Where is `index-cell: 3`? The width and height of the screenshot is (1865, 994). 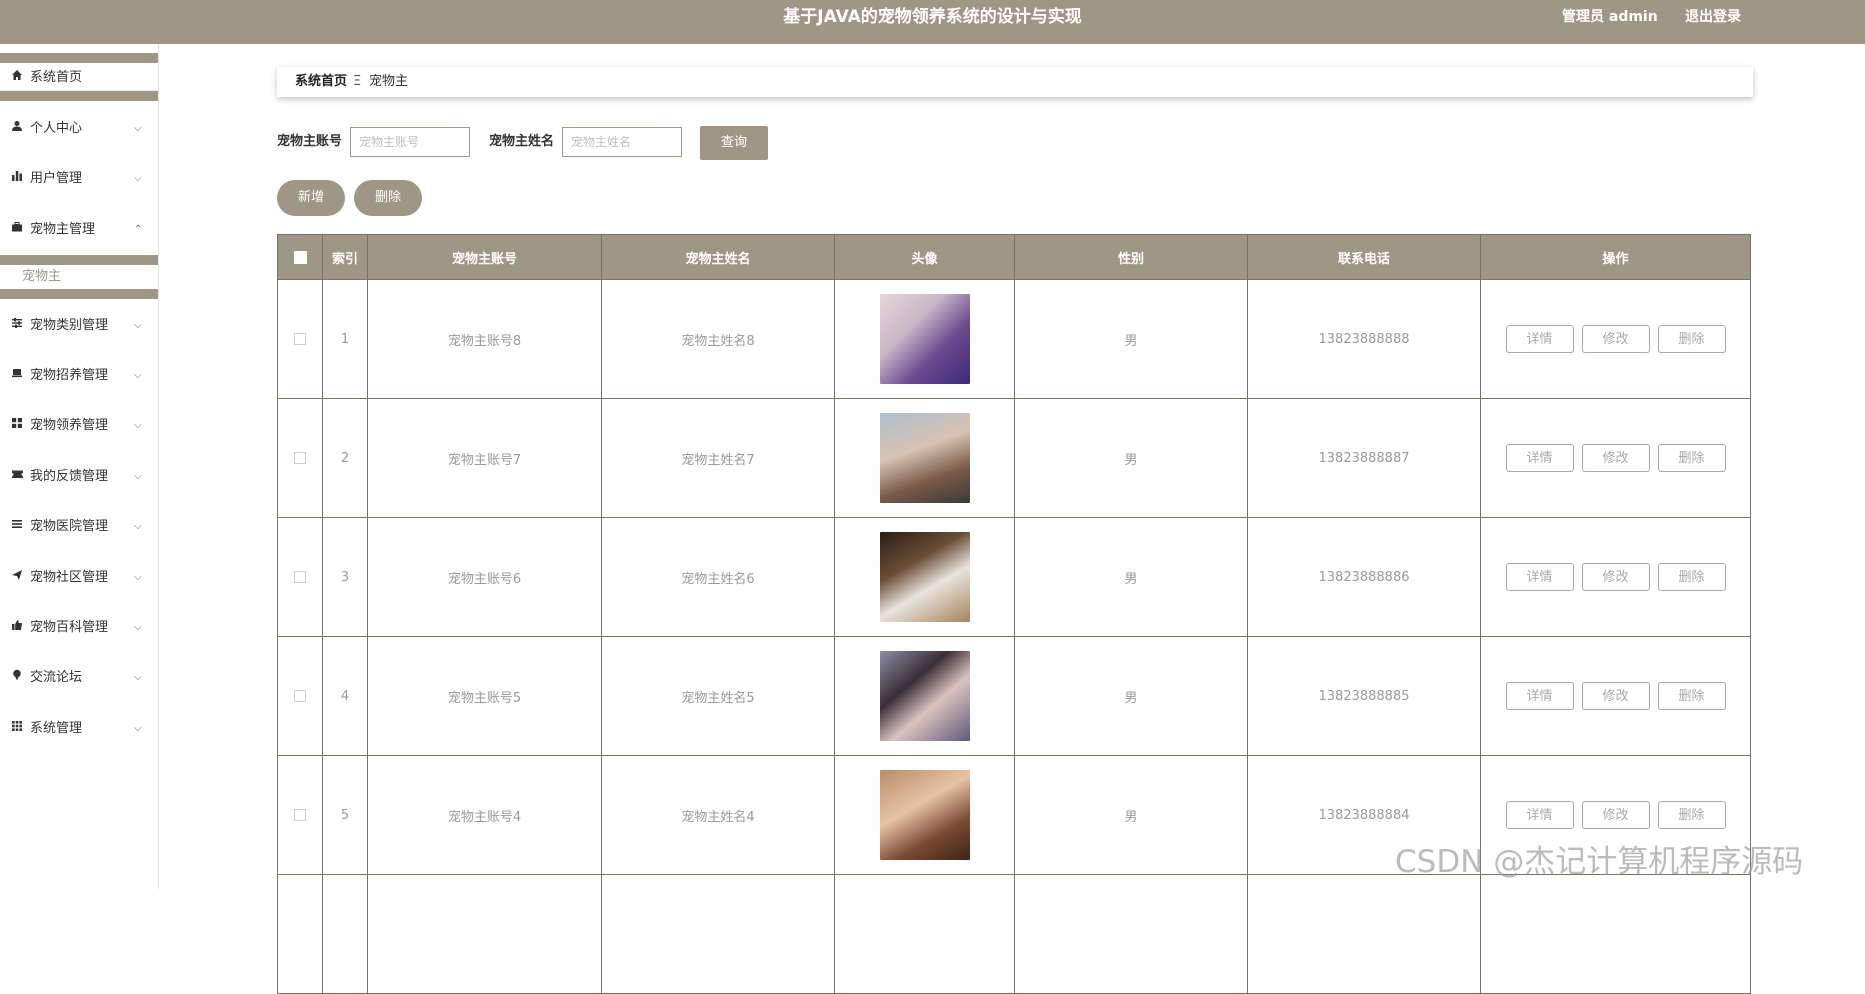 index-cell: 3 is located at coordinates (345, 577).